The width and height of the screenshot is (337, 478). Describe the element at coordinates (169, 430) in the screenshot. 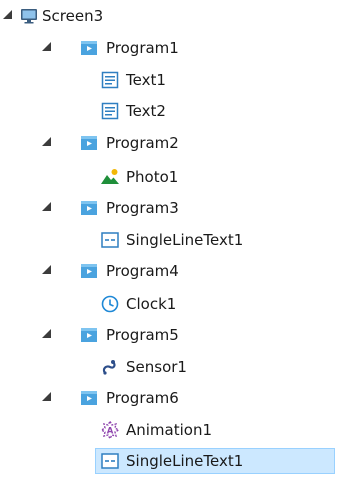

I see `tree-node-label: Animation1` at that location.